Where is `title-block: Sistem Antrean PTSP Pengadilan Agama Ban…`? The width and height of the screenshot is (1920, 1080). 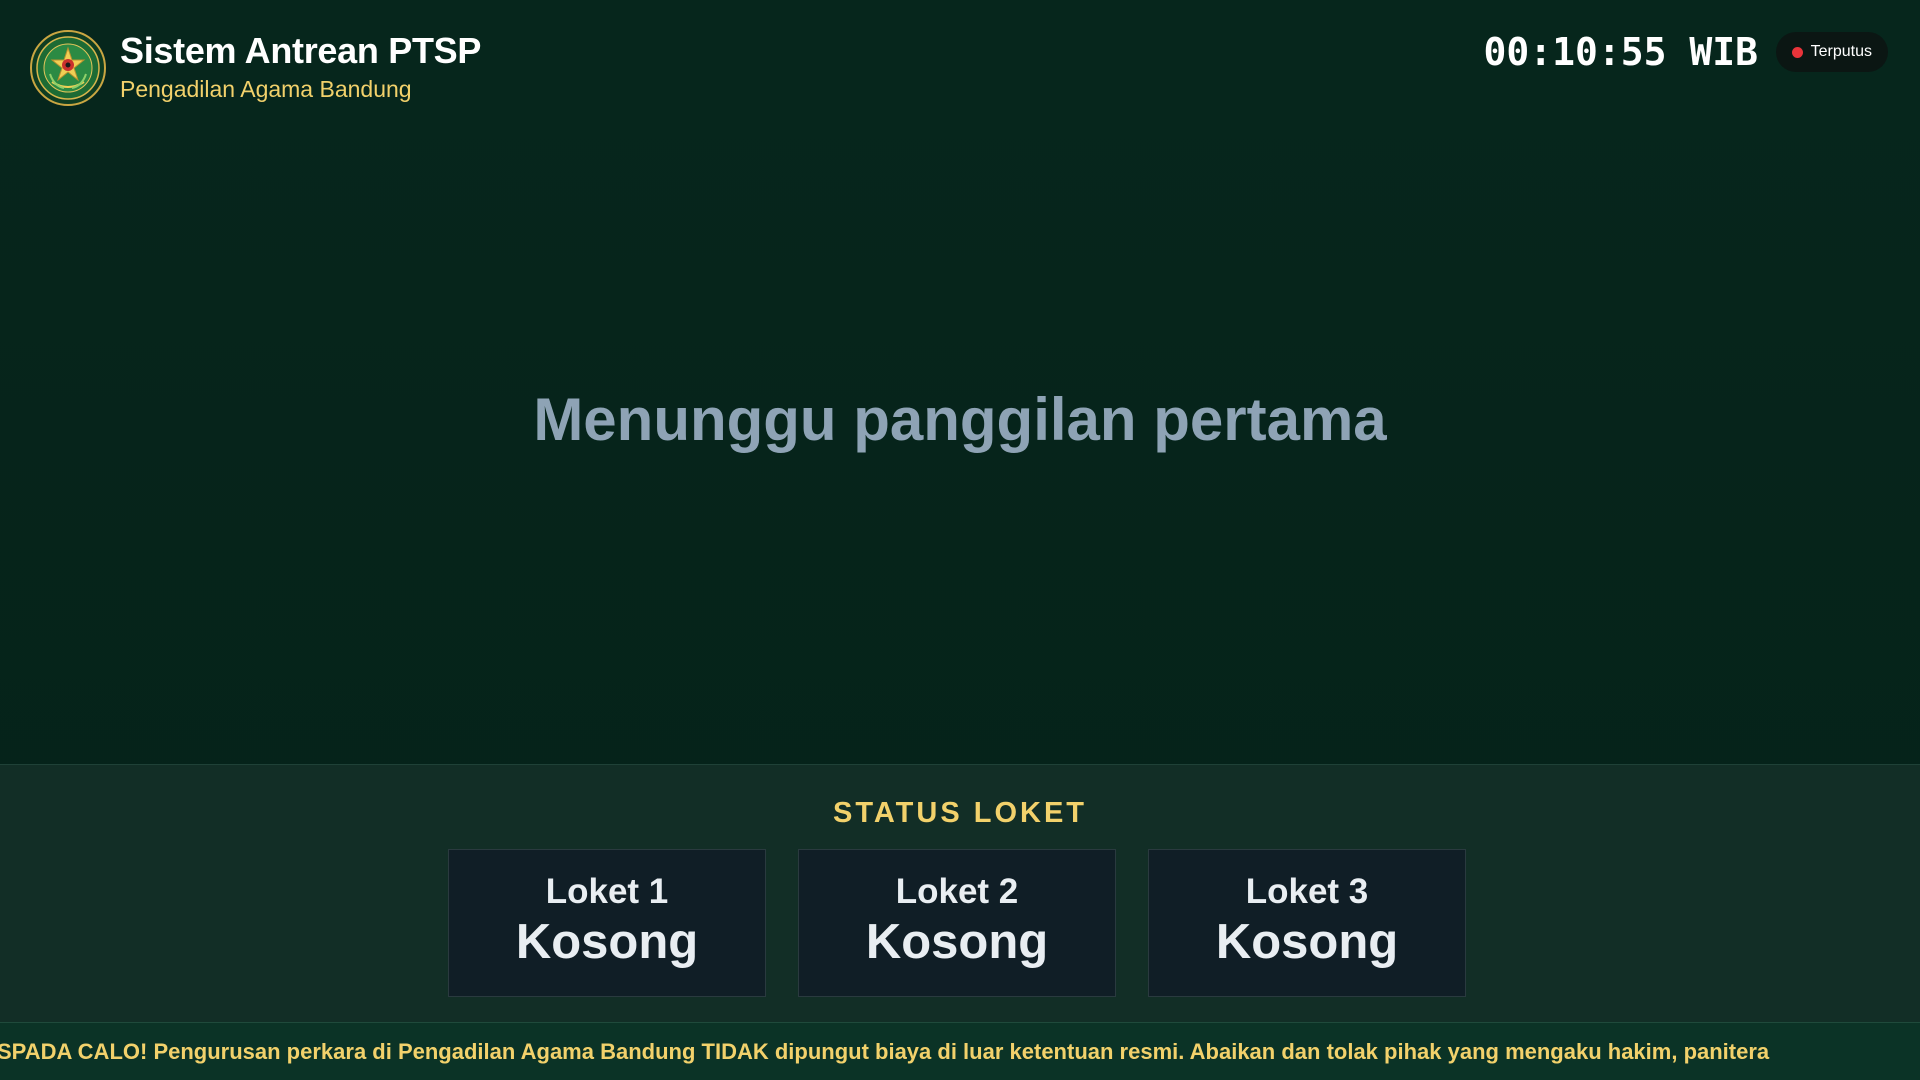
title-block: Sistem Antrean PTSP Pengadilan Agama Ban… is located at coordinates (300, 67).